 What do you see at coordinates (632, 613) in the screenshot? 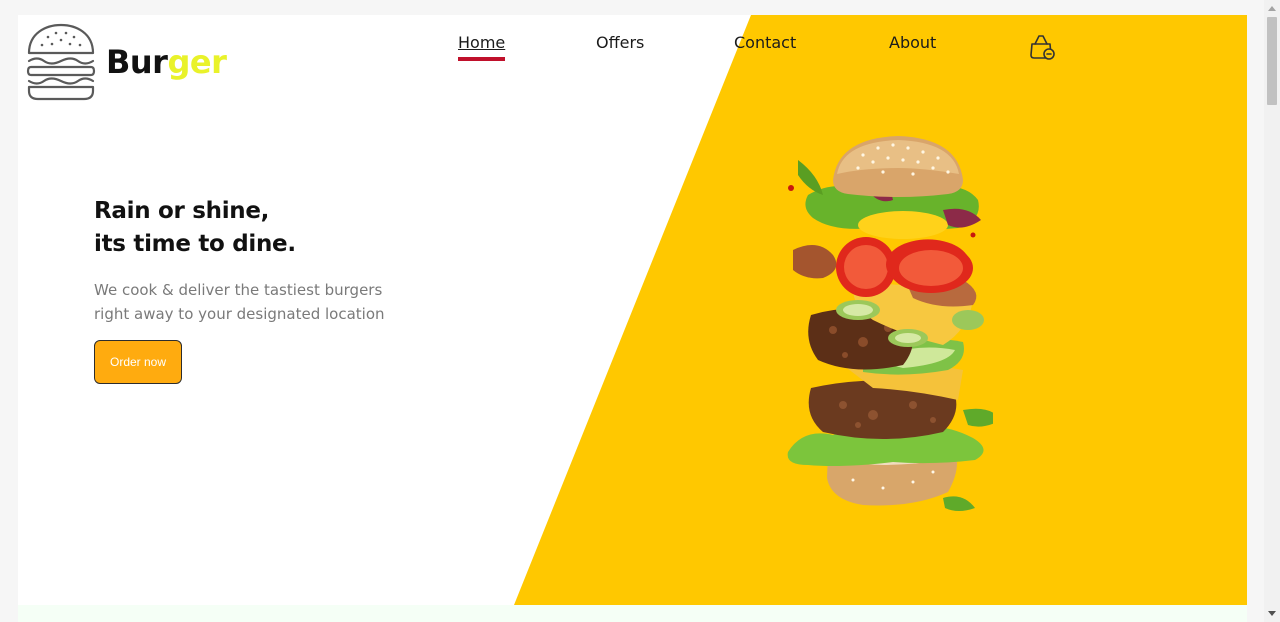
I see `next-section-edge` at bounding box center [632, 613].